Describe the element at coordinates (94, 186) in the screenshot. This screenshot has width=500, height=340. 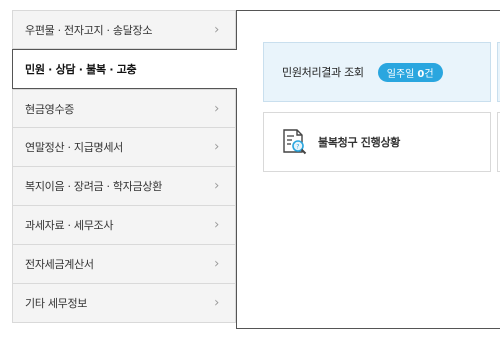
I see `sidebar-item-label: 복지이음 · 장려금 · 학자금상환` at that location.